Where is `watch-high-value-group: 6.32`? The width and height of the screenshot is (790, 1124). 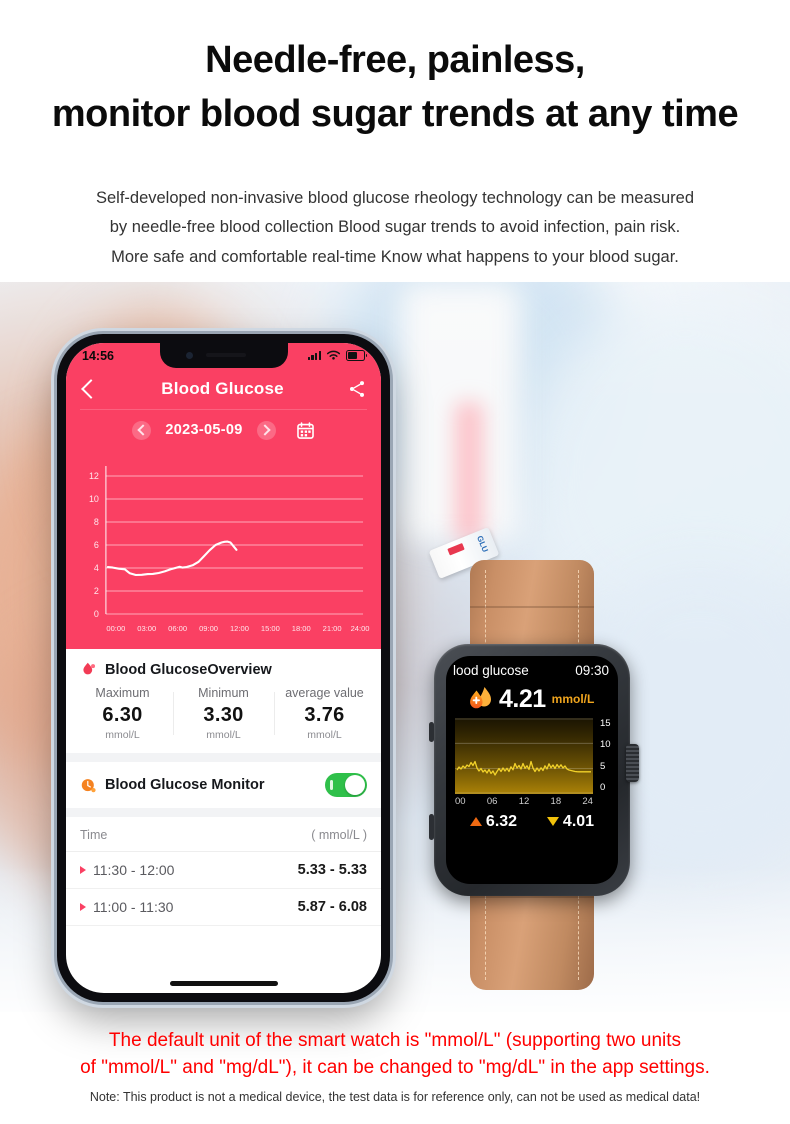
watch-high-value-group: 6.32 is located at coordinates (493, 822).